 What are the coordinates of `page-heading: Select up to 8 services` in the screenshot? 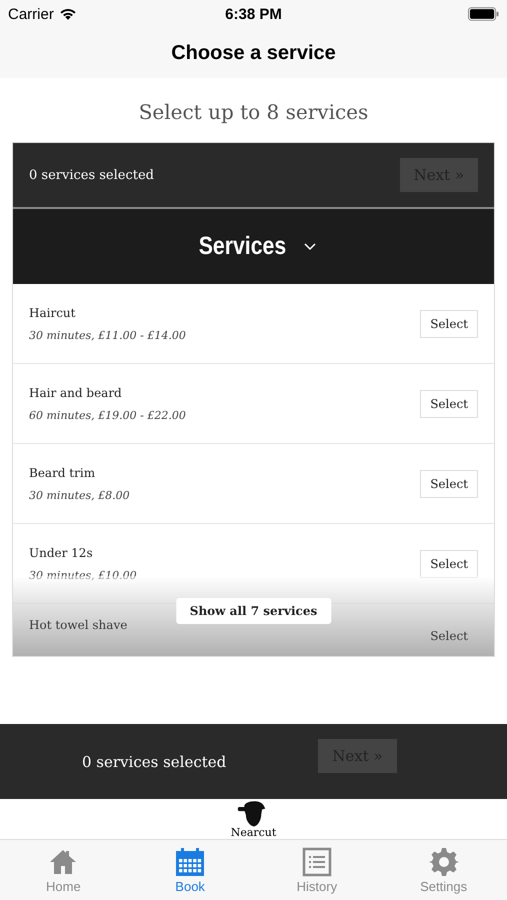 It's located at (253, 113).